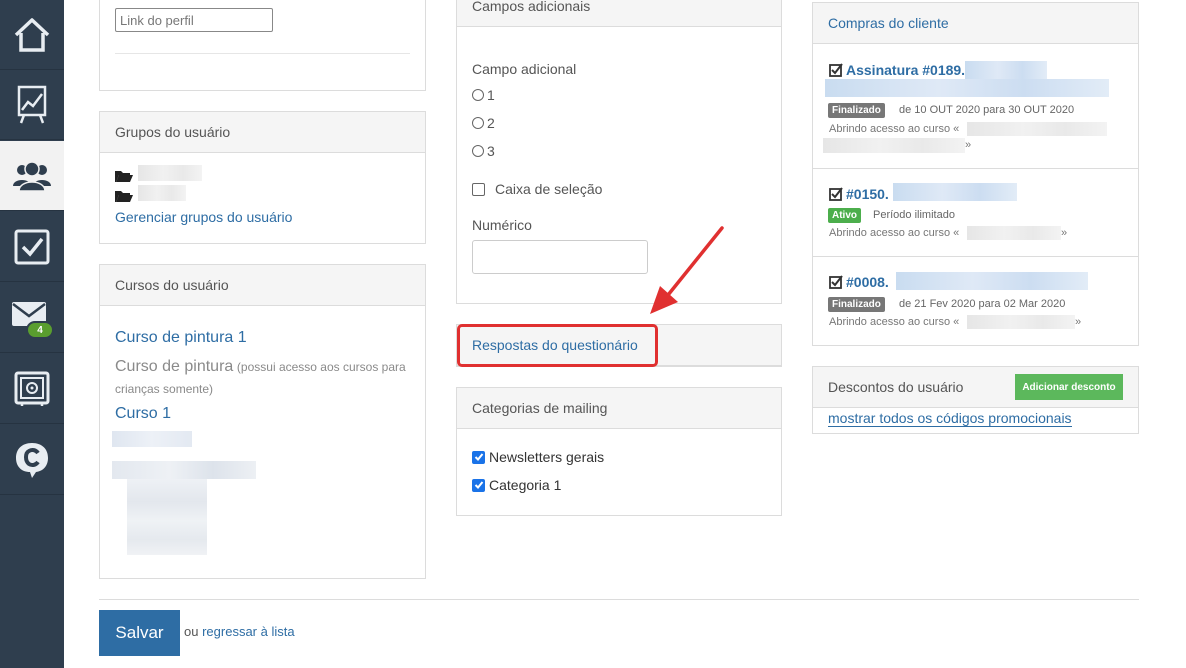 The image size is (1186, 668). I want to click on back-to-list-link: regressar à lista, so click(248, 631).